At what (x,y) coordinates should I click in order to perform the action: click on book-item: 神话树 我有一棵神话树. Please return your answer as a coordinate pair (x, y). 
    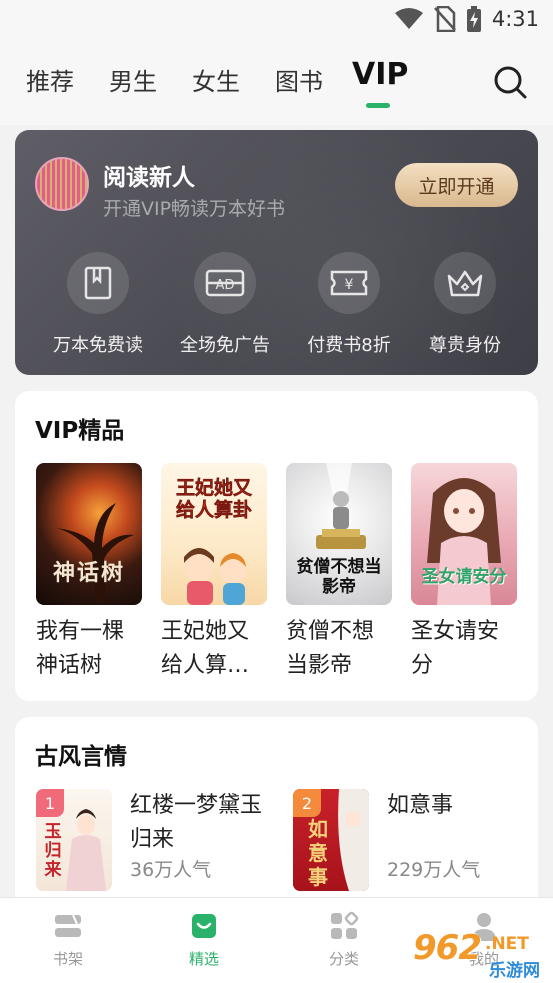
    Looking at the image, I should click on (89, 573).